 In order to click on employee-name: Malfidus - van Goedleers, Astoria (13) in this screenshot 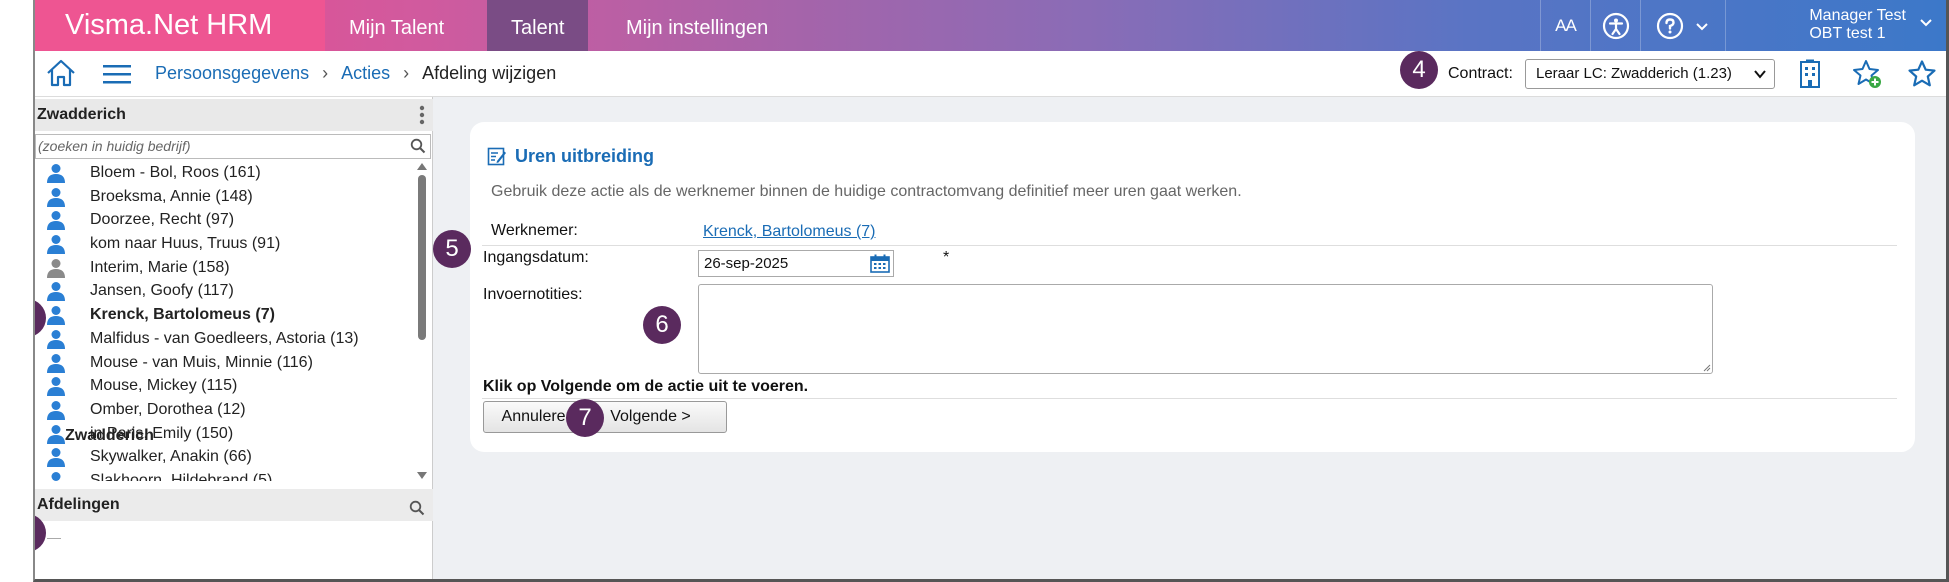, I will do `click(224, 338)`.